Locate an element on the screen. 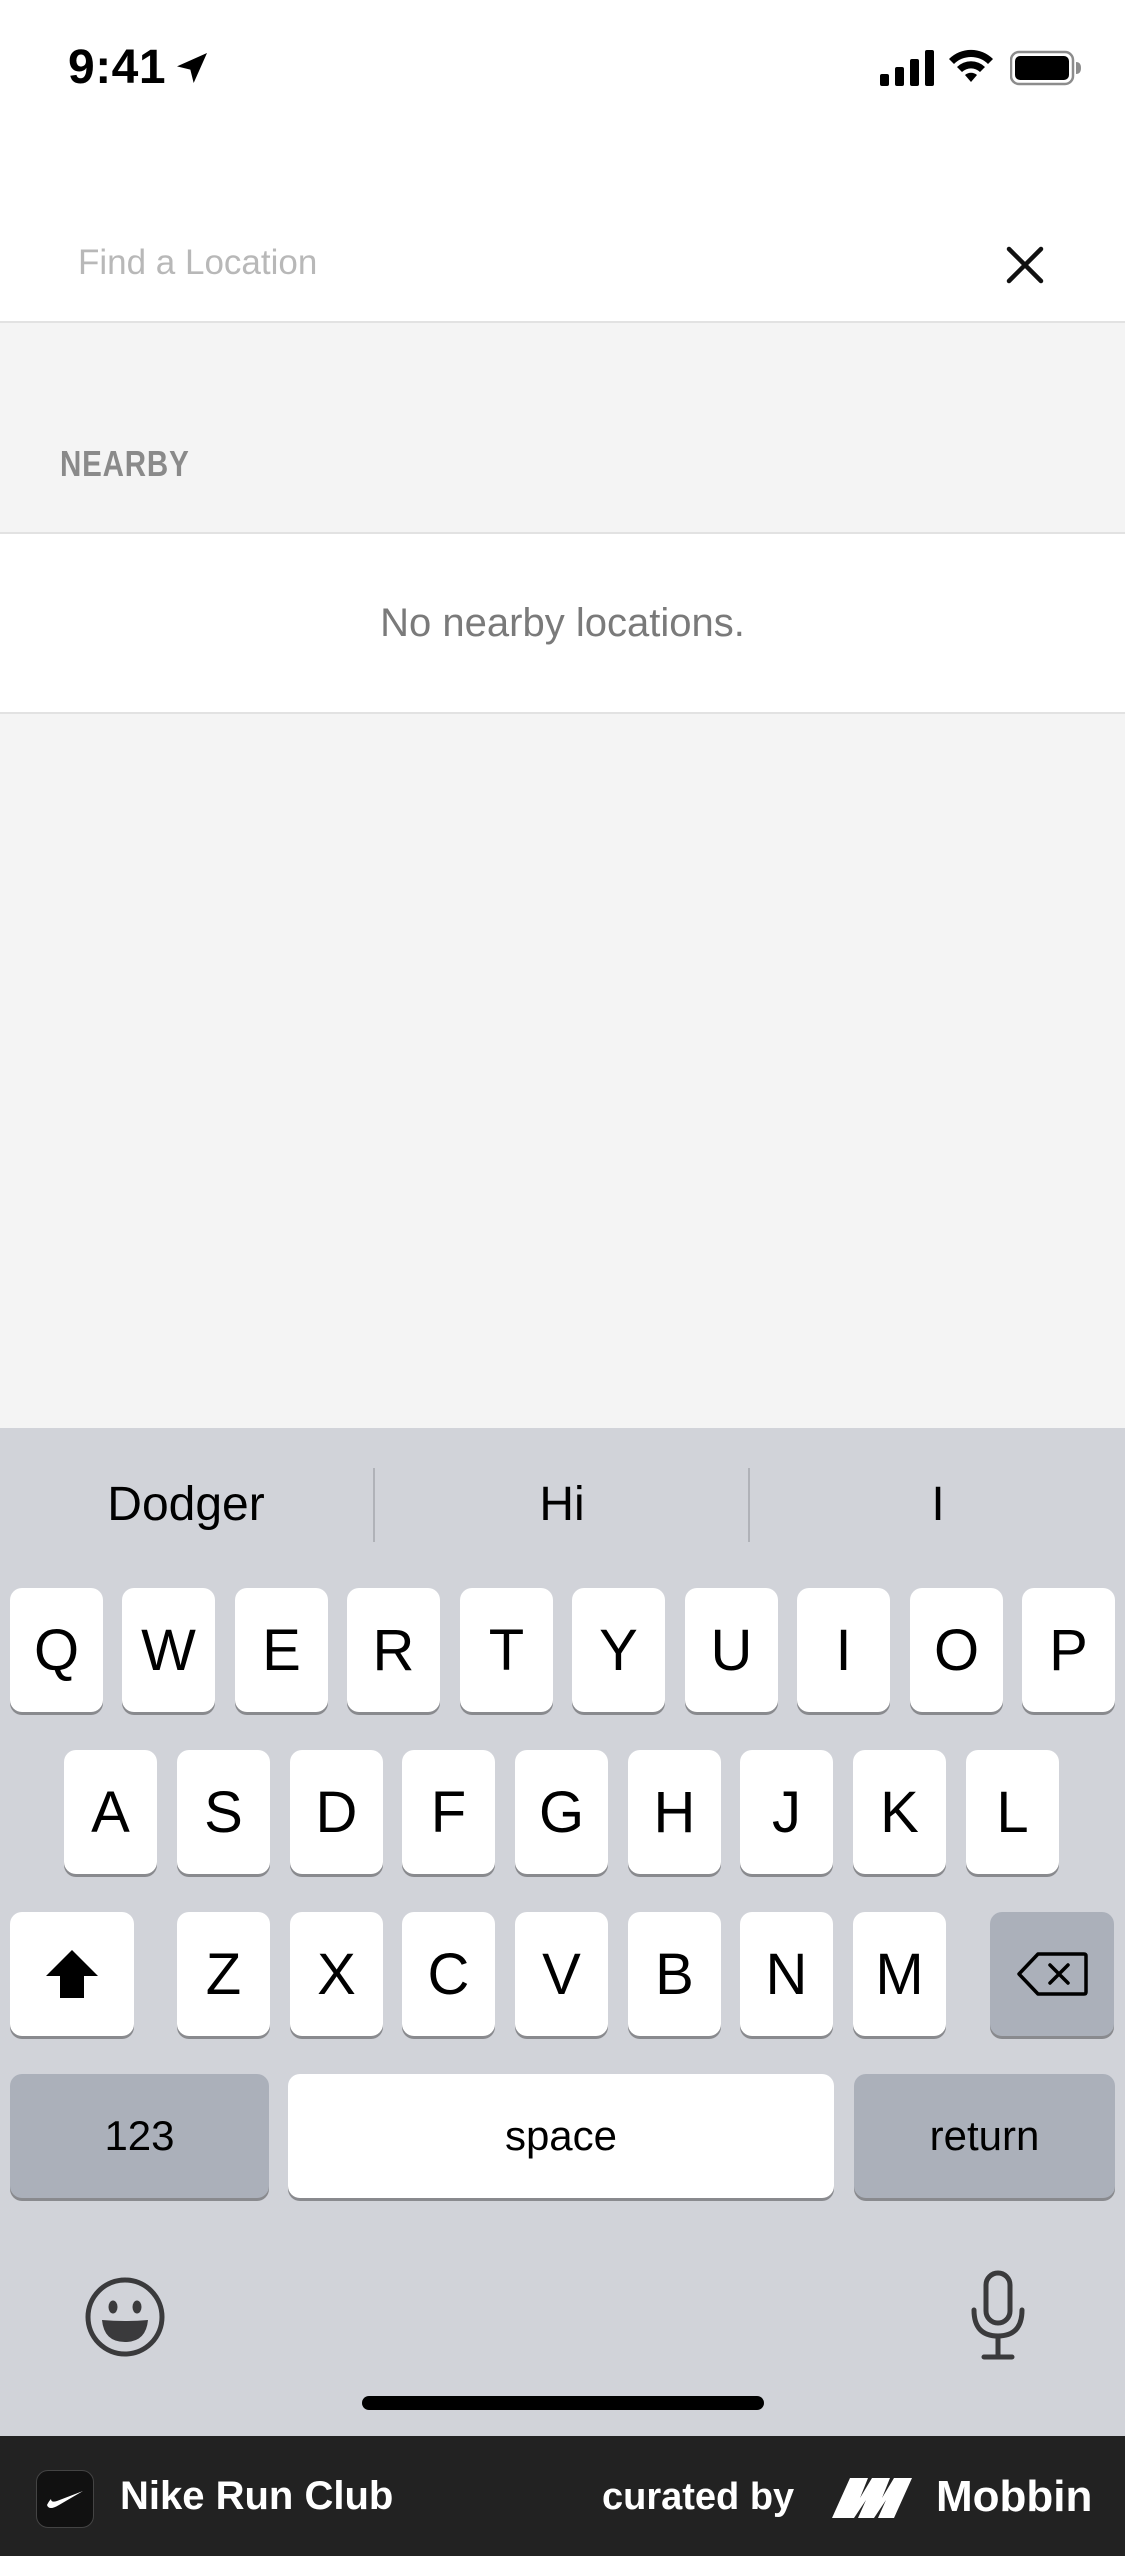 Image resolution: width=1125 pixels, height=2556 pixels. key-m: M is located at coordinates (899, 1974).